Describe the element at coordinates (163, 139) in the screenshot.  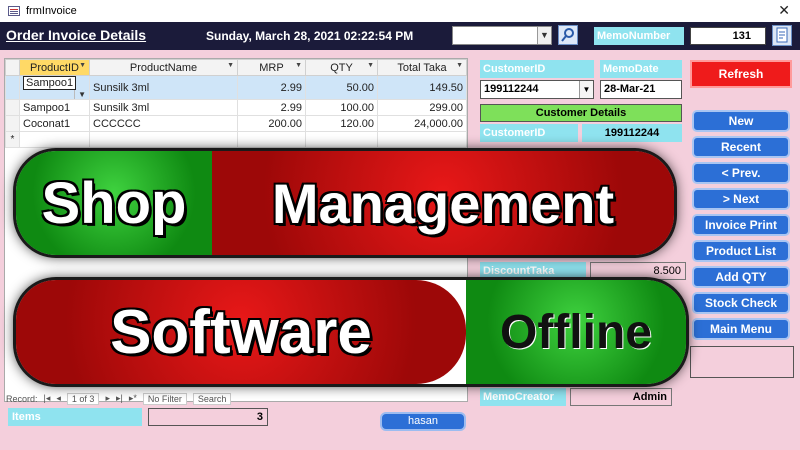
I see `cell-productname` at that location.